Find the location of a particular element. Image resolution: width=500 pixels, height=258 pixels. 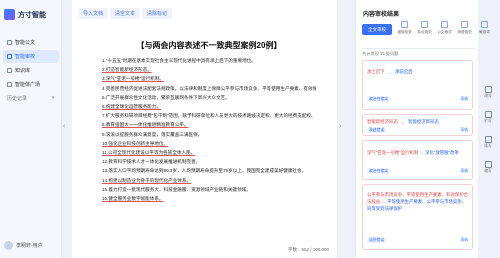

issue-tag: 语序错误 is located at coordinates (377, 240).